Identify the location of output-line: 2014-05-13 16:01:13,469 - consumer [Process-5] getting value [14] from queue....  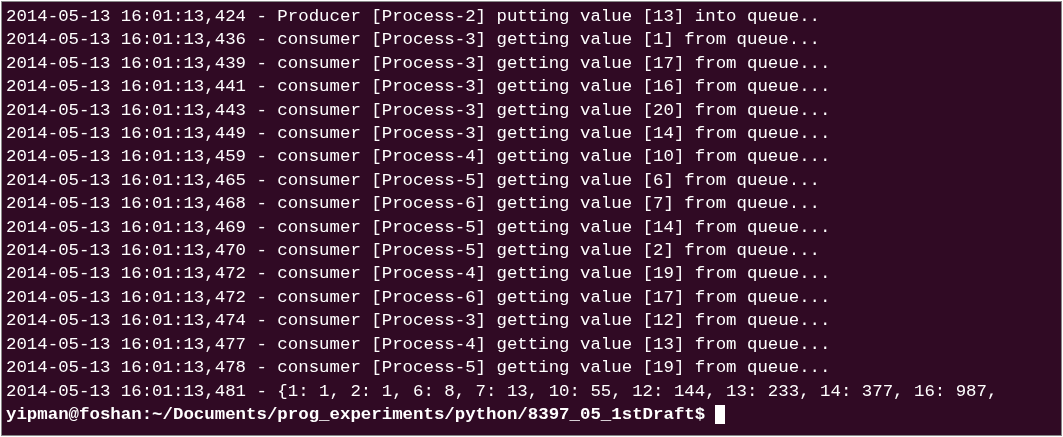
(418, 227).